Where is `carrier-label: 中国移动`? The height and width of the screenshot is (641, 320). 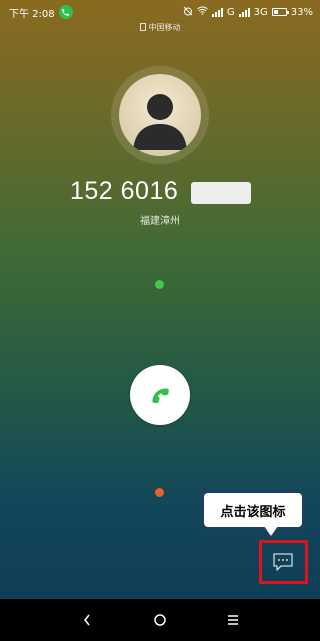
carrier-label: 中国移动 is located at coordinates (160, 27).